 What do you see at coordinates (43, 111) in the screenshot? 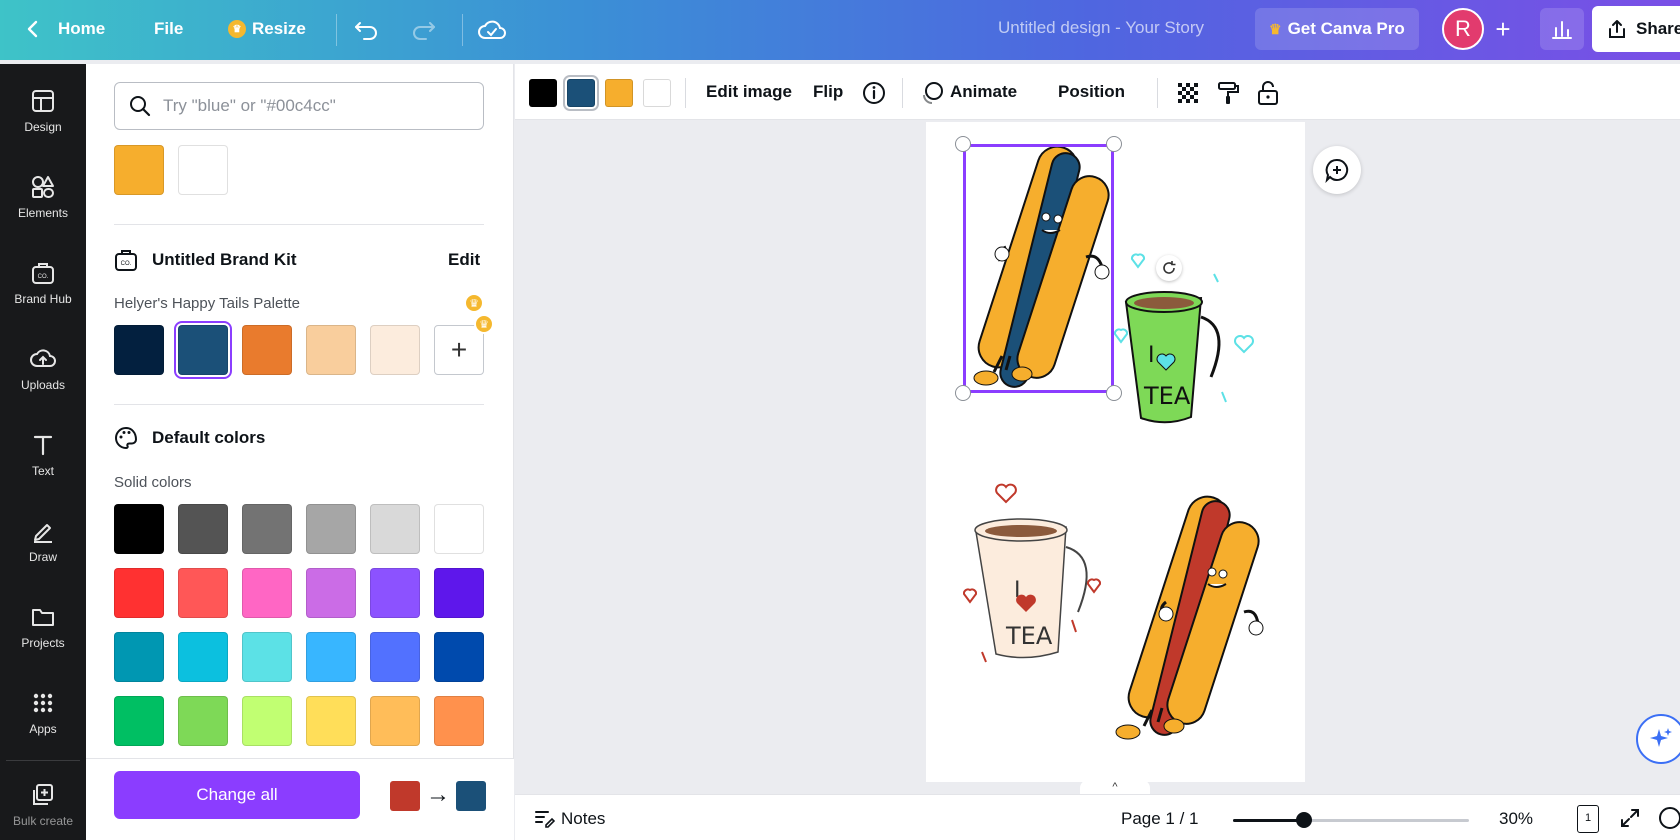
I see `rail-item-design: Design` at bounding box center [43, 111].